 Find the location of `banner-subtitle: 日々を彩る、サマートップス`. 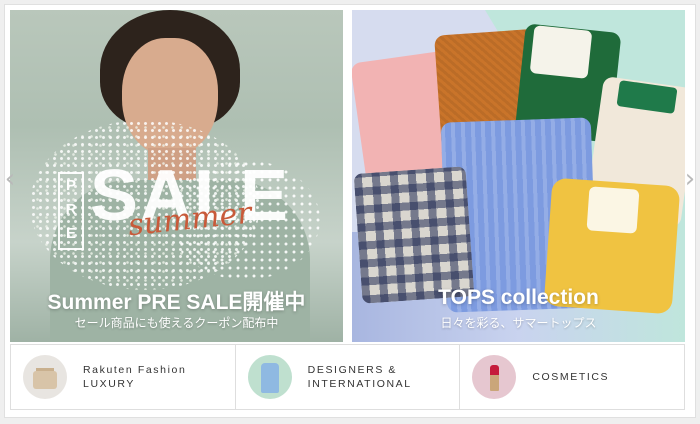

banner-subtitle: 日々を彩る、サマートップス is located at coordinates (518, 323).